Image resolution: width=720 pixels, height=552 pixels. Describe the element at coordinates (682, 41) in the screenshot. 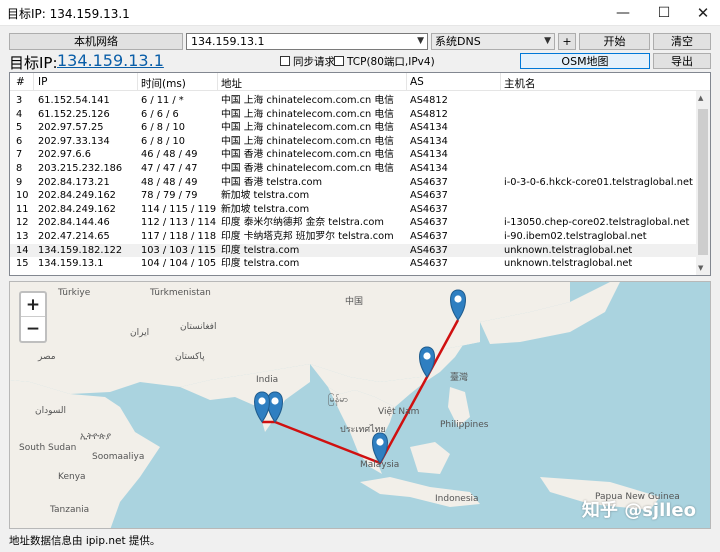

I see `clear-button: 清空` at that location.